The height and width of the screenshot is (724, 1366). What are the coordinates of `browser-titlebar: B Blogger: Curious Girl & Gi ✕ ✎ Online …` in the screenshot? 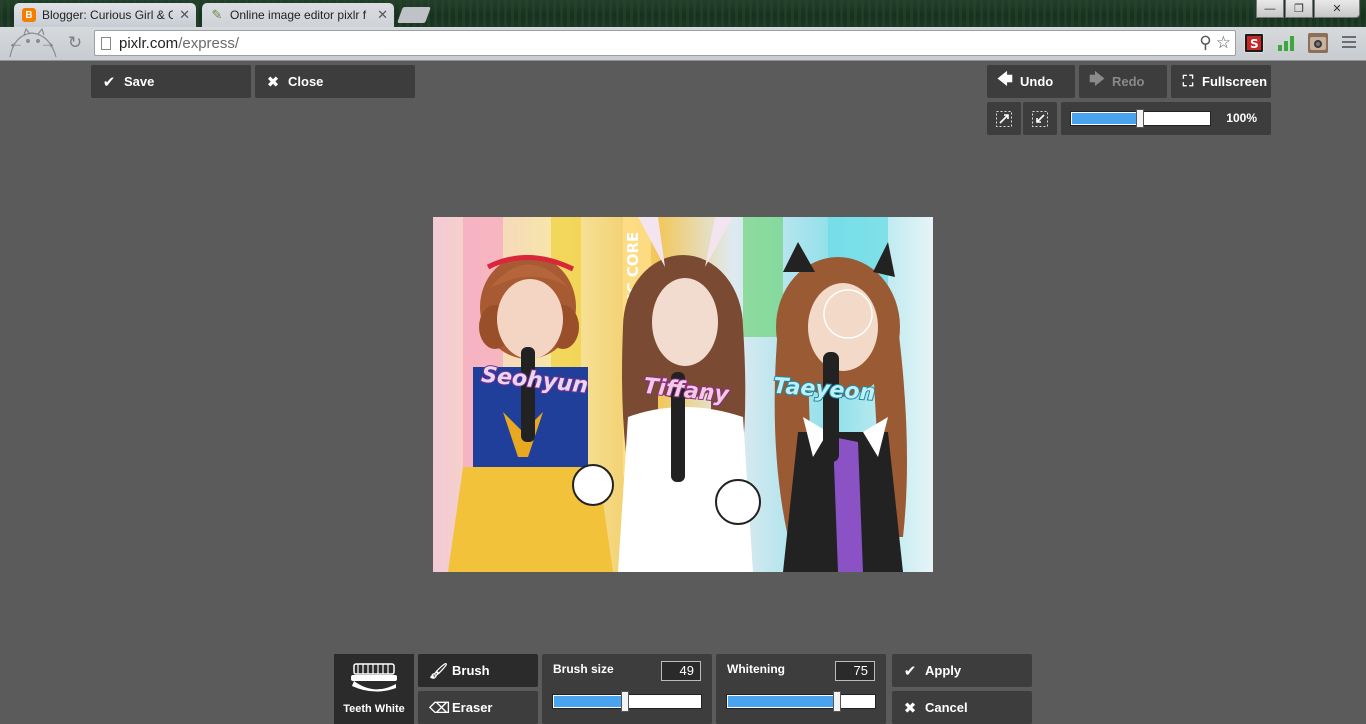 It's located at (683, 13).